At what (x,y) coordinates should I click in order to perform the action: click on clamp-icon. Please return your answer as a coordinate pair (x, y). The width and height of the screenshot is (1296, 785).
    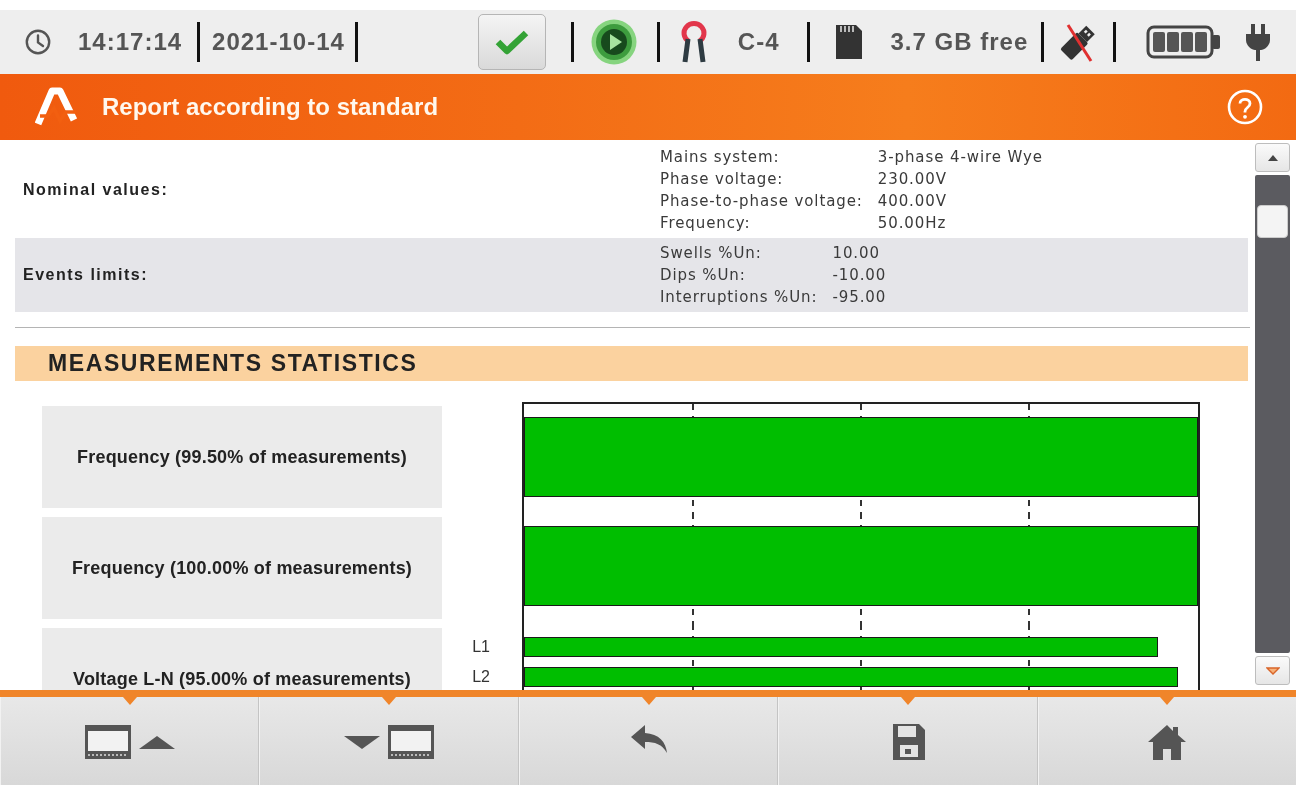
    Looking at the image, I should click on (693, 42).